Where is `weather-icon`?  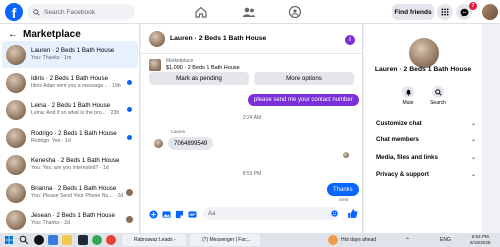 weather-icon is located at coordinates (333, 240).